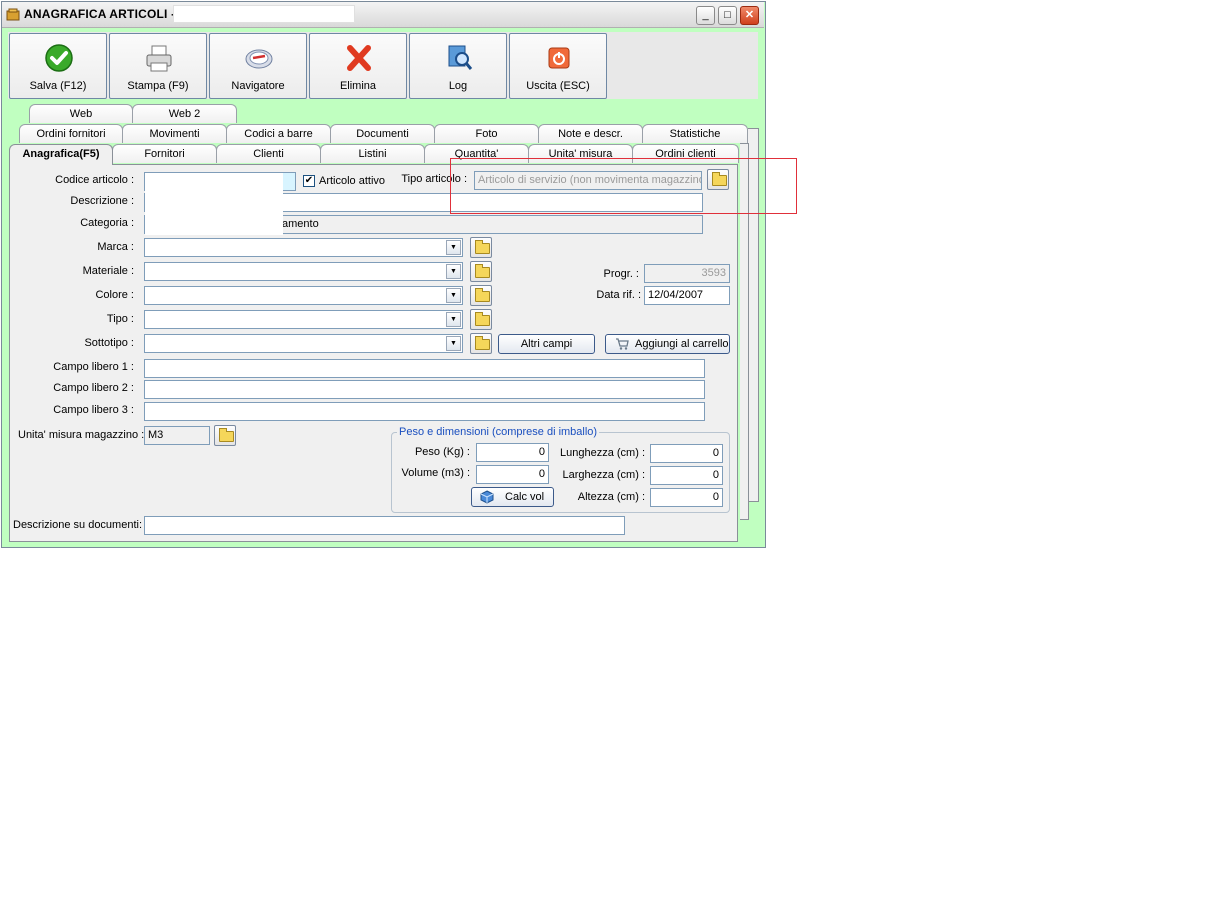  Describe the element at coordinates (61, 154) in the screenshot. I see `tab-anagrafica: Anagrafica(F5)` at that location.